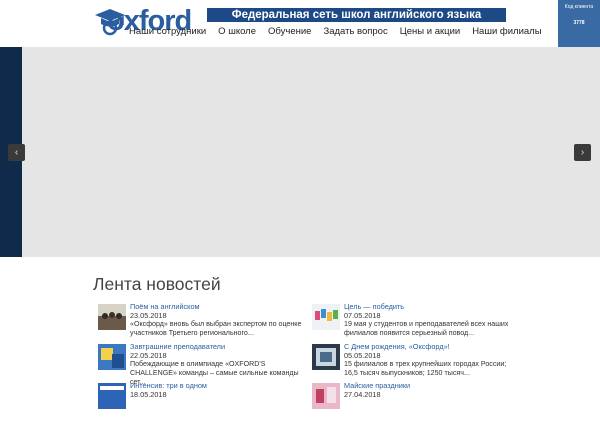  I want to click on news-title-link: Поём на английском, so click(165, 306).